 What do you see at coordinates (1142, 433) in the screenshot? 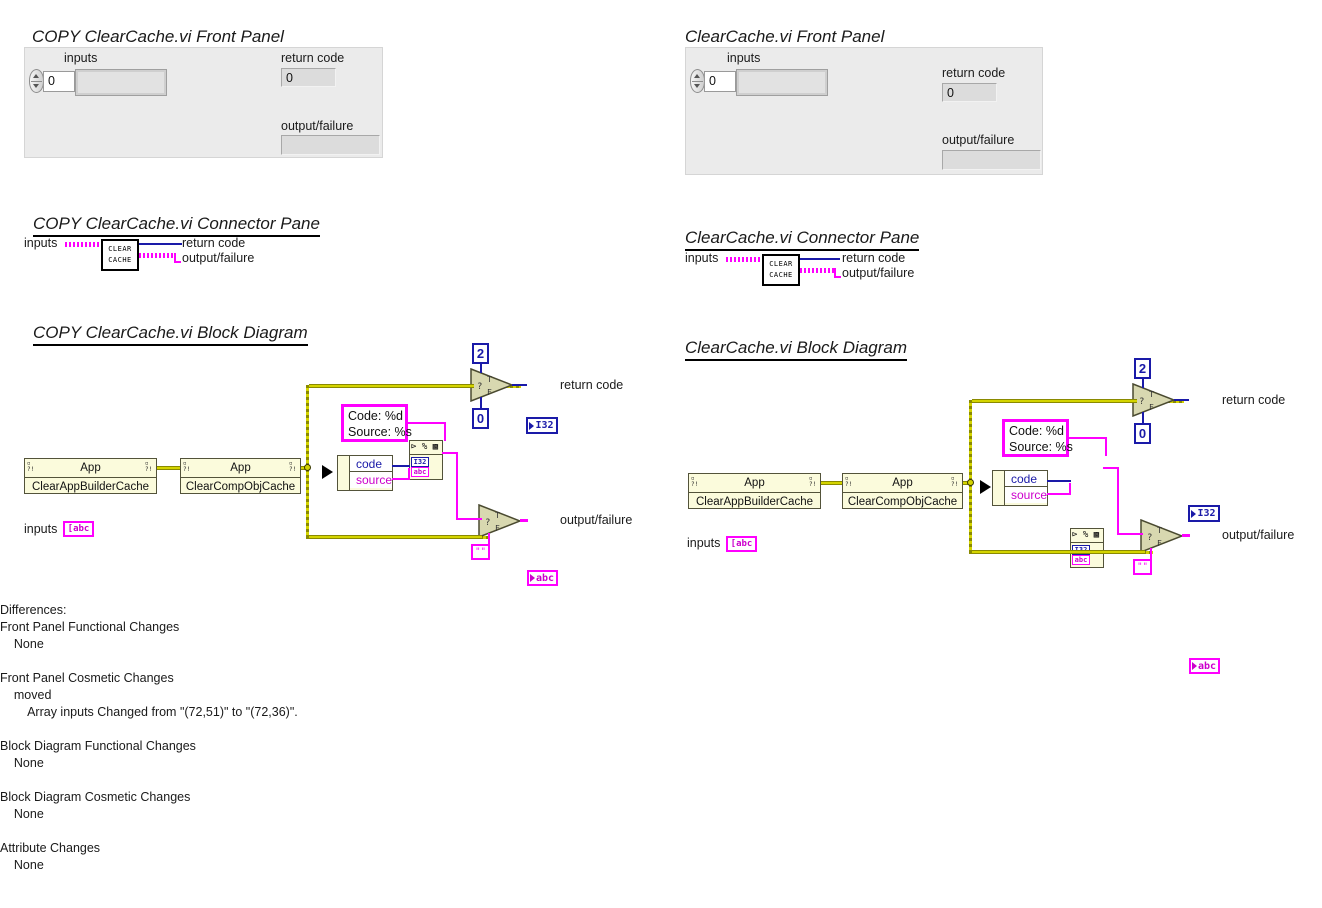
I see `right-bd-numeric-constant-false: 0` at bounding box center [1142, 433].